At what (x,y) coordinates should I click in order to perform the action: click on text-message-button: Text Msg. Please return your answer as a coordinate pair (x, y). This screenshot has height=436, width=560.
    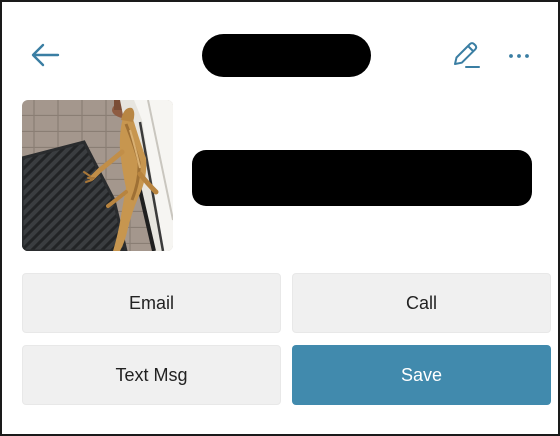
    Looking at the image, I should click on (151, 375).